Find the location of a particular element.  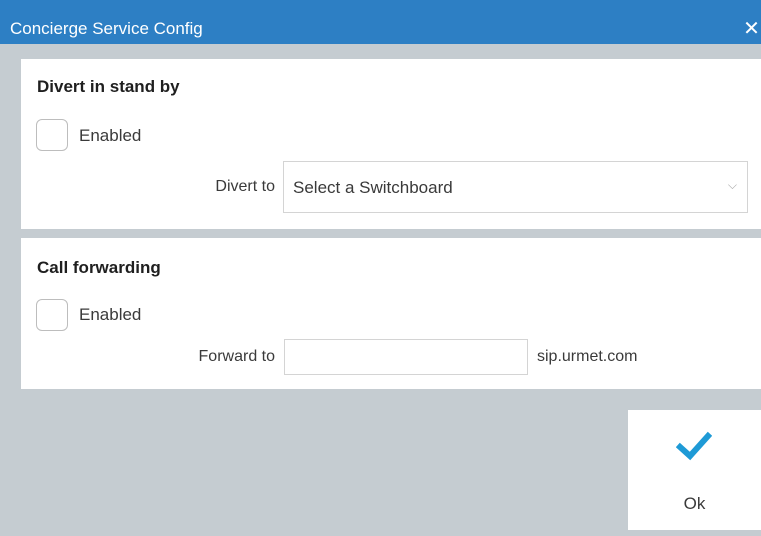

chevron-down-icon: ⌵ is located at coordinates (732, 185).